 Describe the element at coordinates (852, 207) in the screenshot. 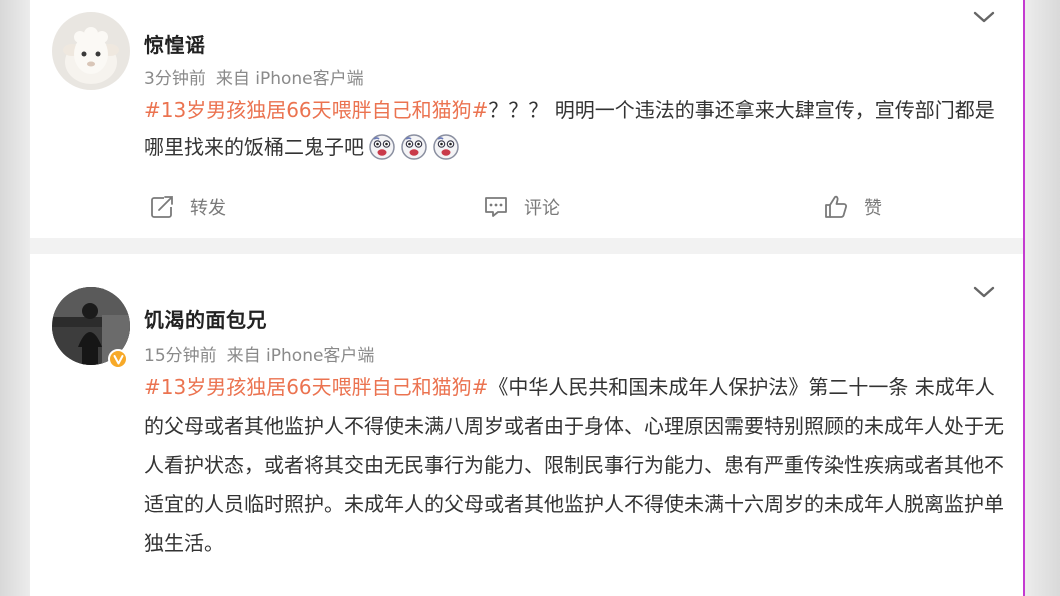

I see `like-button: 赞` at that location.